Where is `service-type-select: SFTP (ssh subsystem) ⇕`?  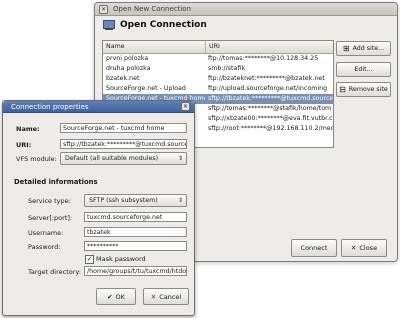 service-type-select: SFTP (ssh subsystem) ⇕ is located at coordinates (135, 200).